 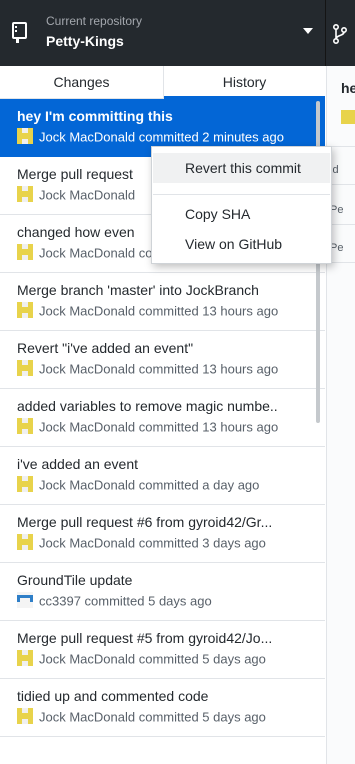 What do you see at coordinates (147, 406) in the screenshot?
I see `commit-summary: added variables to remove magic numbe..` at bounding box center [147, 406].